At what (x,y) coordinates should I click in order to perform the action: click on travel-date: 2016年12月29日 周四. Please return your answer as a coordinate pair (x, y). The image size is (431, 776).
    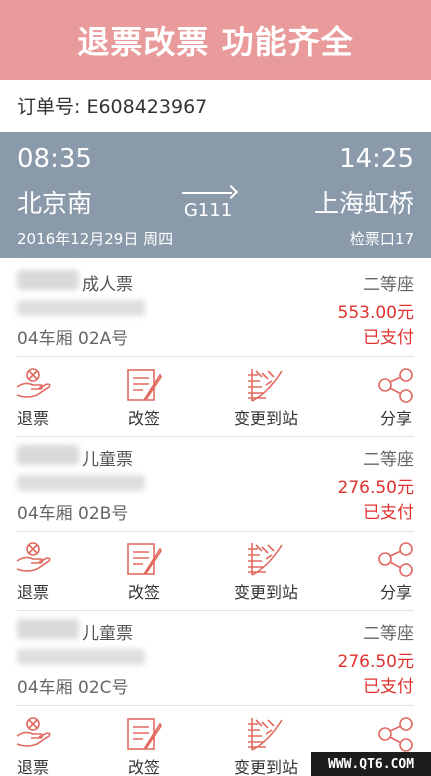
    Looking at the image, I should click on (95, 239).